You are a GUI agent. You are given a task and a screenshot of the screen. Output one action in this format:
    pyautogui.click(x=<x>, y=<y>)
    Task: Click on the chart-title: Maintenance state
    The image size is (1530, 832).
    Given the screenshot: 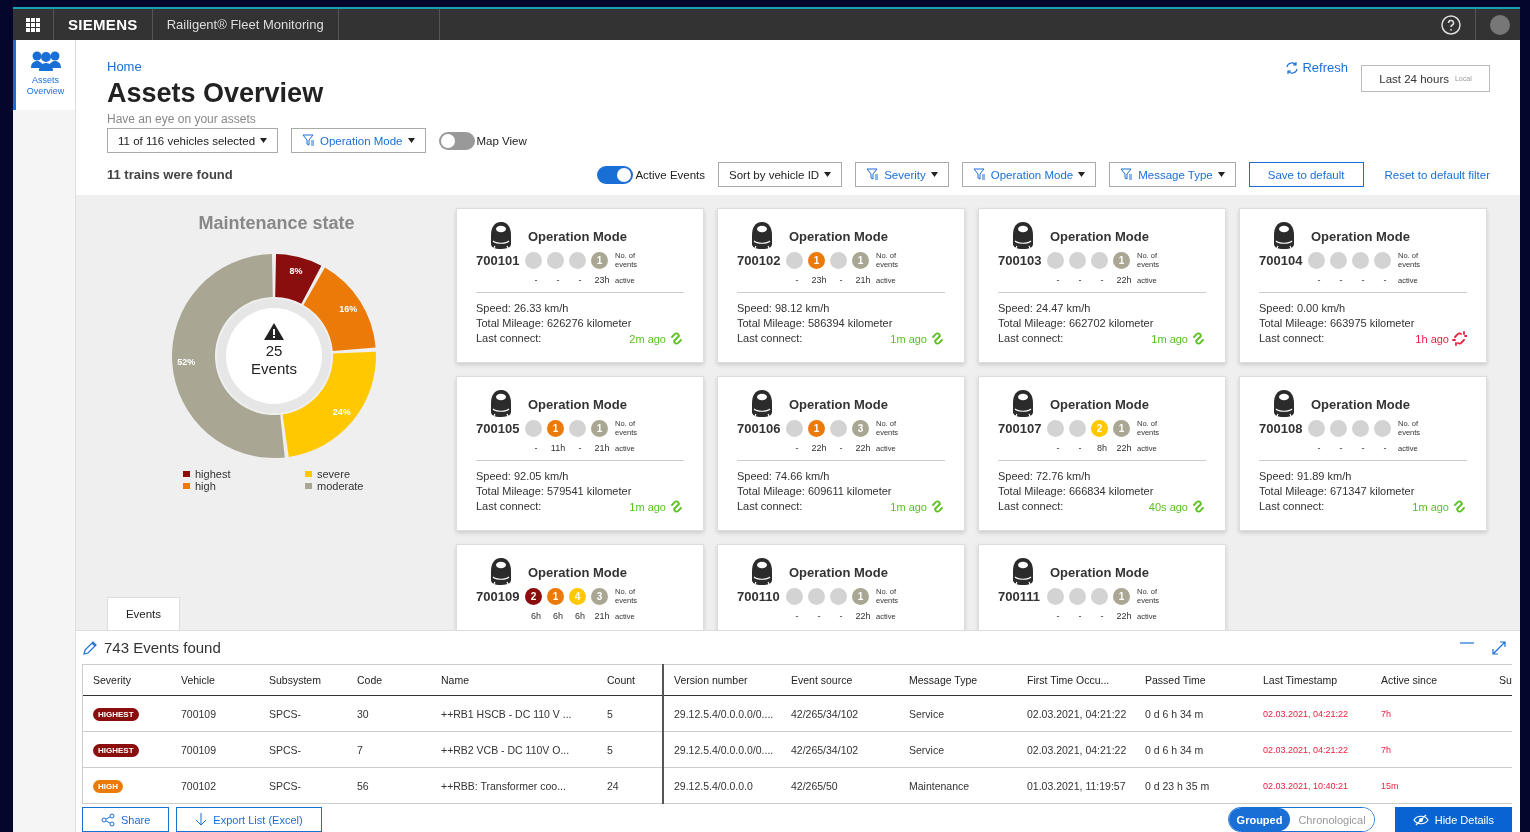 What is the action you would take?
    pyautogui.click(x=276, y=223)
    